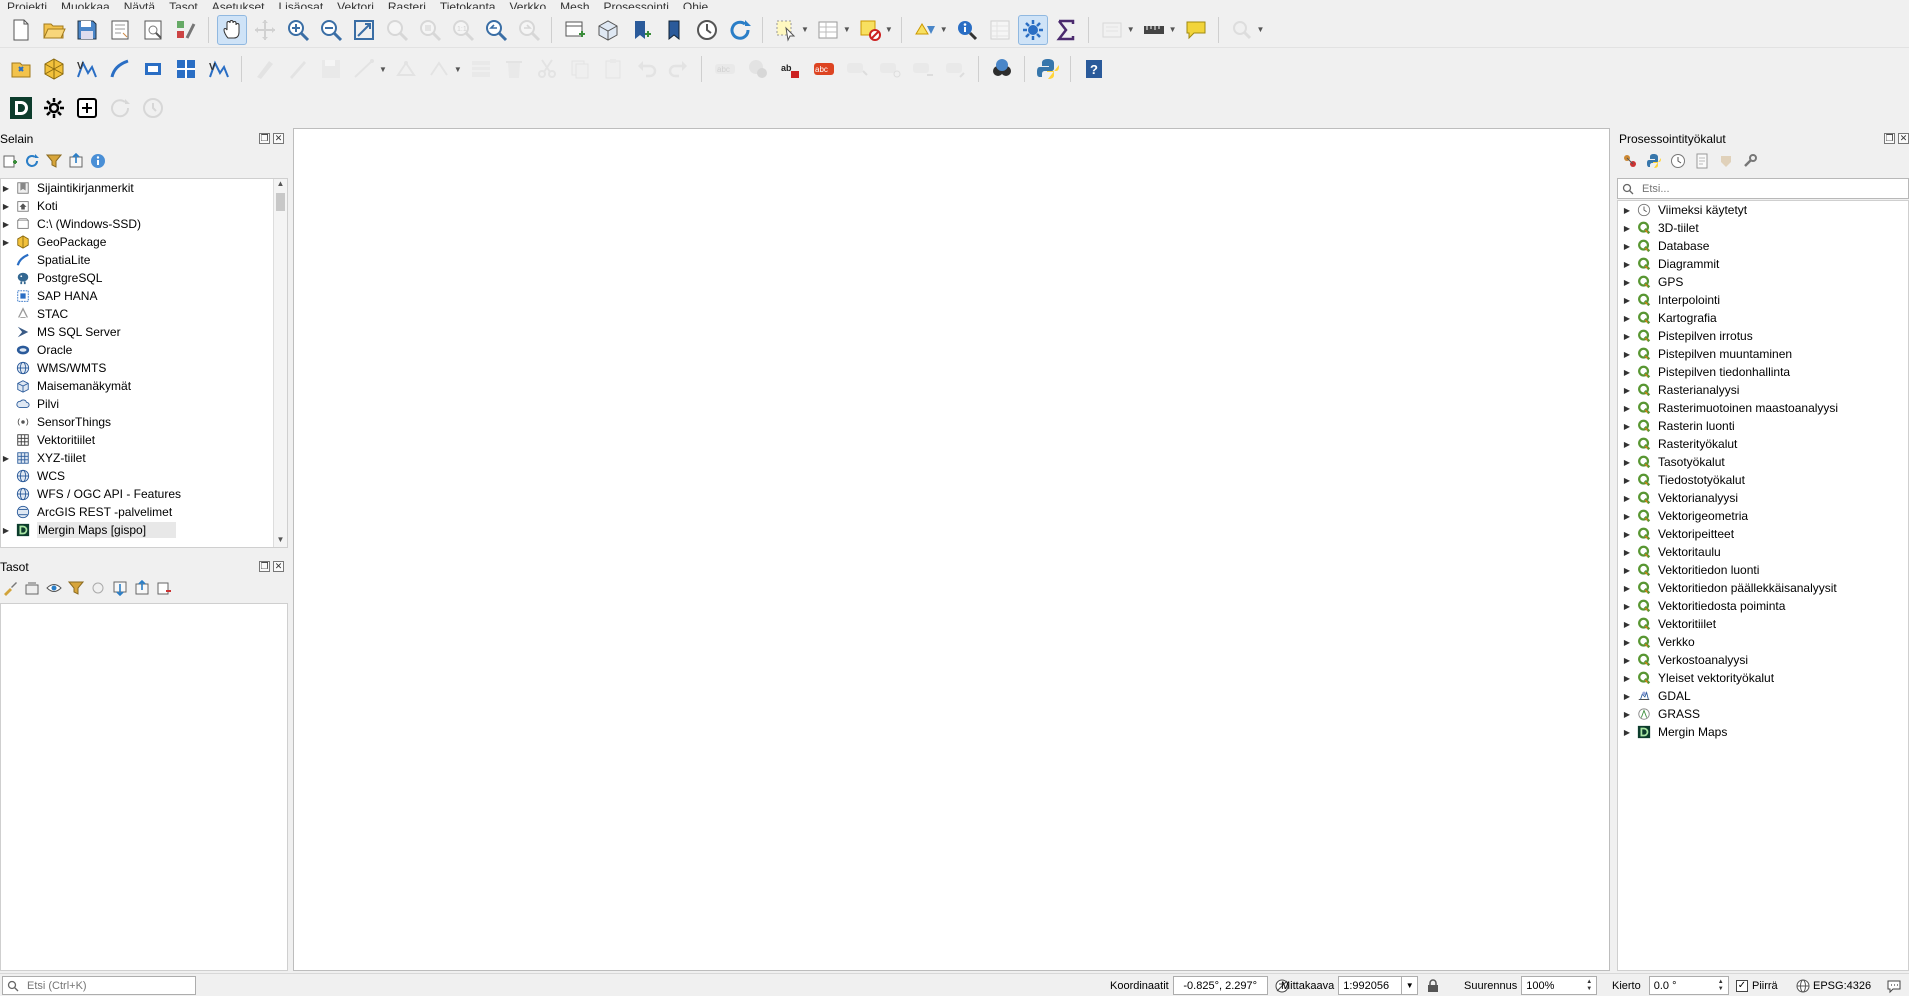  Describe the element at coordinates (144, 386) in the screenshot. I see `browser-item: Maisemanäkymät` at that location.